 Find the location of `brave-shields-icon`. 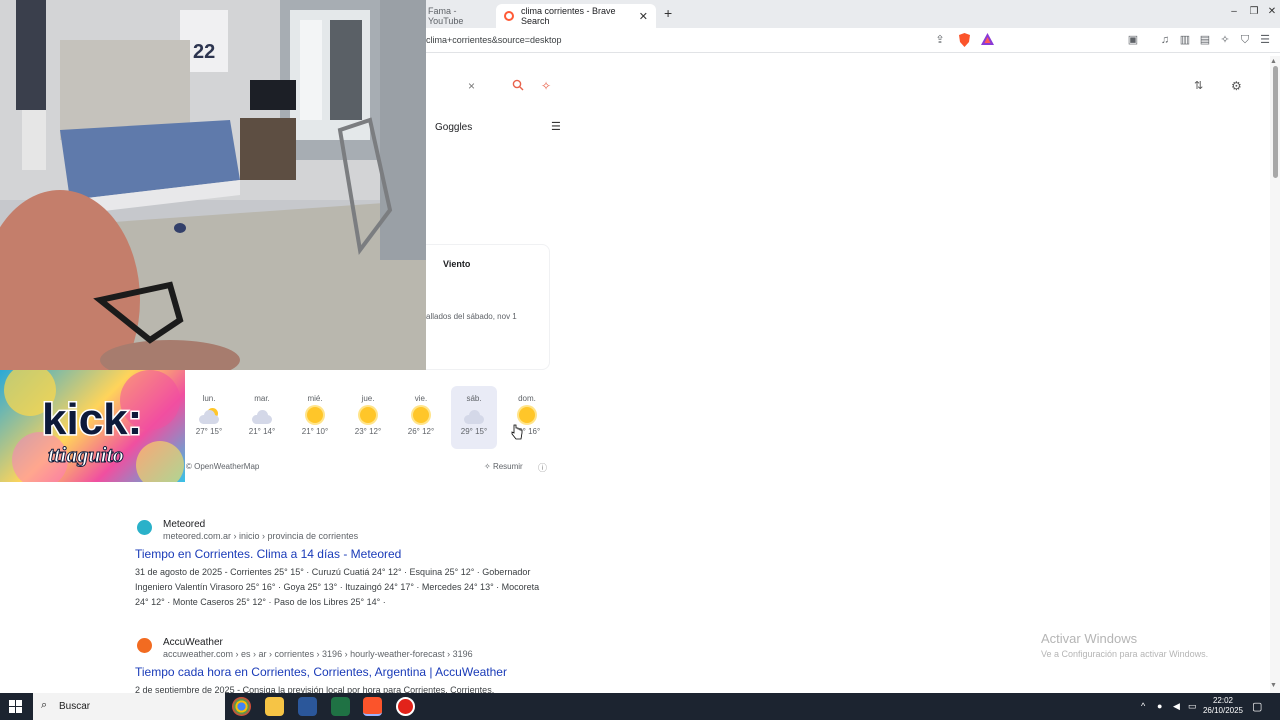

brave-shields-icon is located at coordinates (964, 40).